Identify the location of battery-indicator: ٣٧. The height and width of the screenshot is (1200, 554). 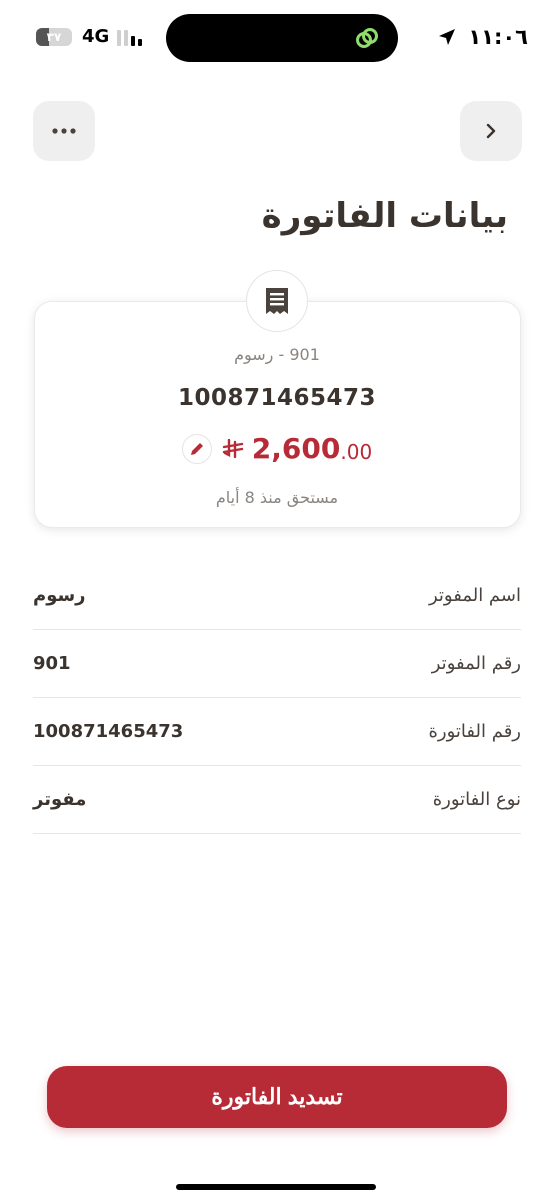
(54, 37).